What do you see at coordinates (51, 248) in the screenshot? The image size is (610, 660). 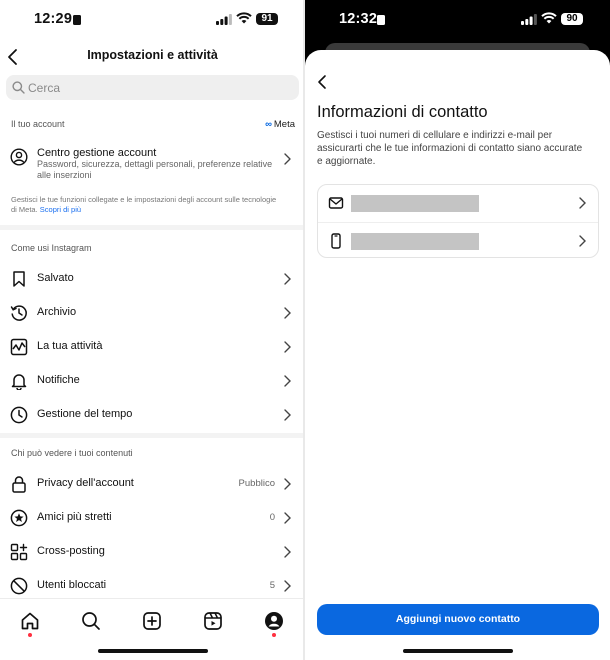 I see `section-heading-usage: Come usi Instagram` at bounding box center [51, 248].